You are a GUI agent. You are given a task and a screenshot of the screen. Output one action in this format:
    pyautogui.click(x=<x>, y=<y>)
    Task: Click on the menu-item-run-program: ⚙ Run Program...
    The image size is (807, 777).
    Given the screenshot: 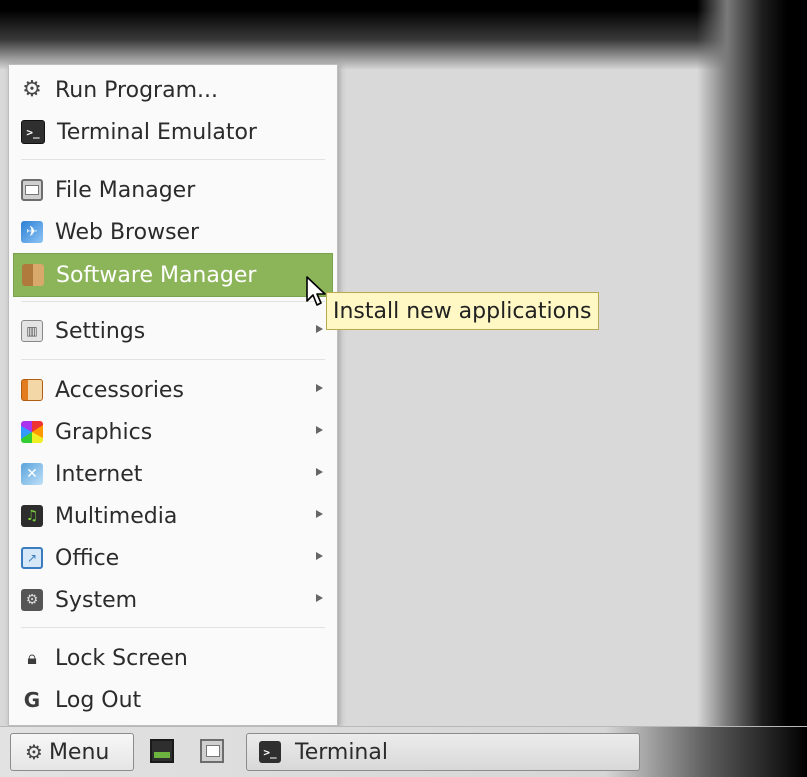 What is the action you would take?
    pyautogui.click(x=173, y=90)
    